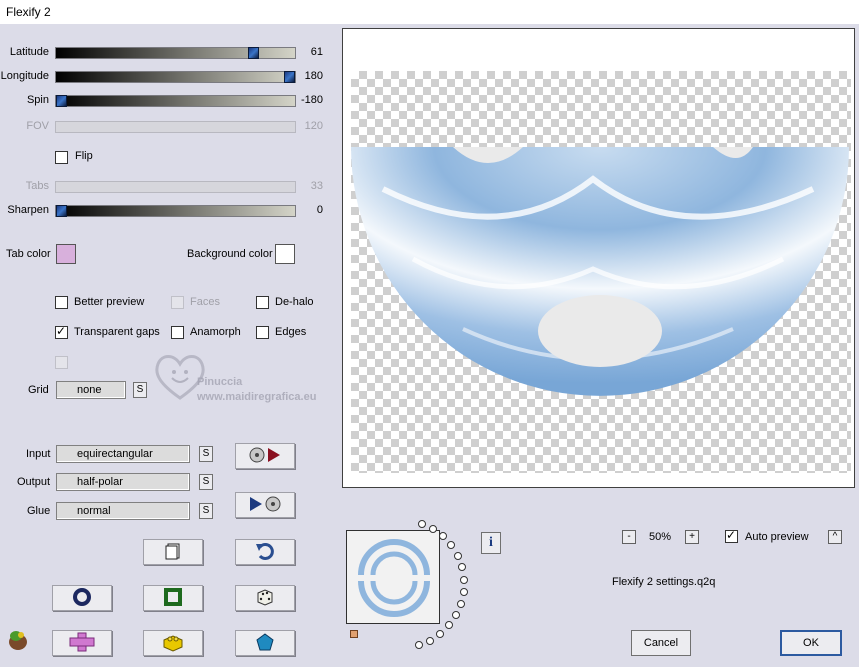  What do you see at coordinates (18, 641) in the screenshot?
I see `plugin-logo-icon` at bounding box center [18, 641].